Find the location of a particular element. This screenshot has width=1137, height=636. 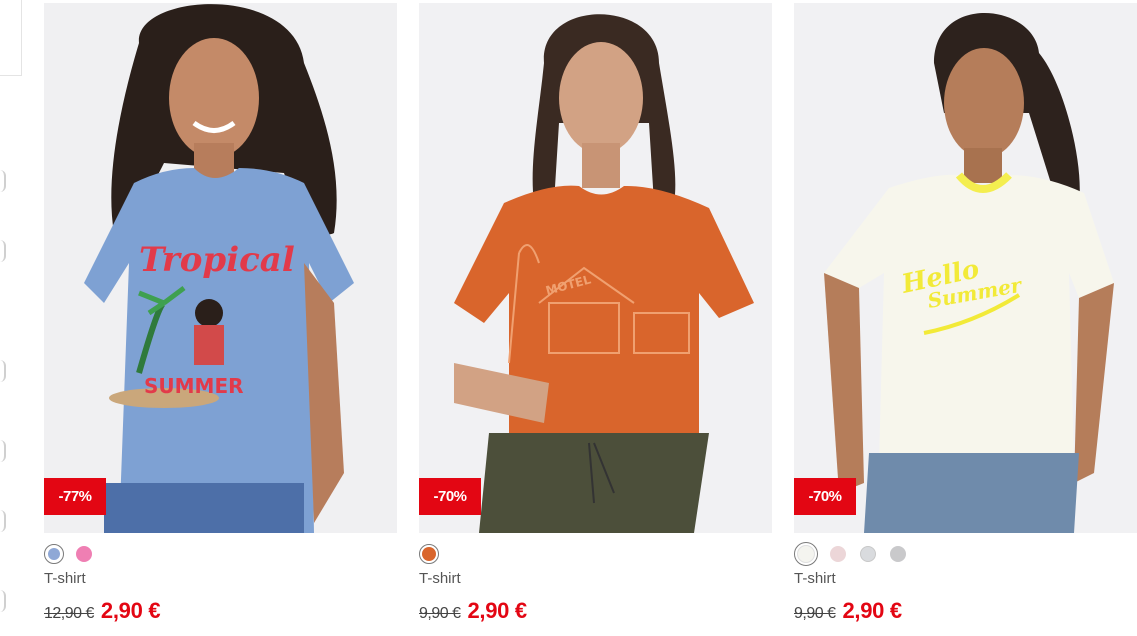

old-price: 12,90 € is located at coordinates (69, 613).